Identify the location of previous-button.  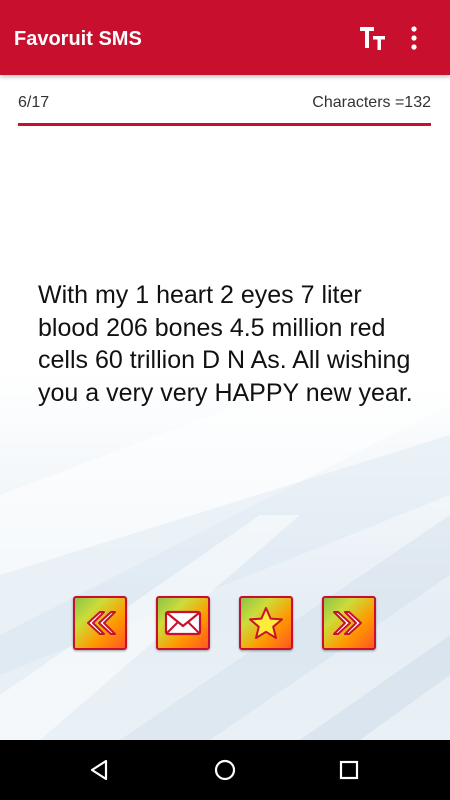
(100, 623).